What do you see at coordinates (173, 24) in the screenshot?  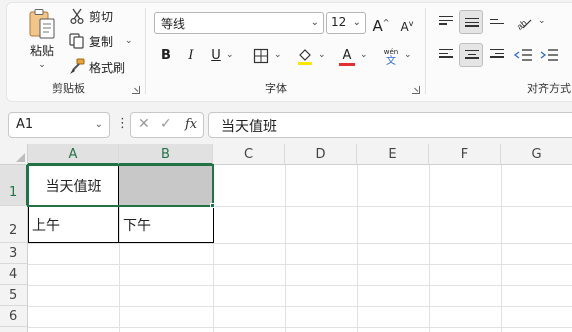 I see `font-name-value: 等线` at bounding box center [173, 24].